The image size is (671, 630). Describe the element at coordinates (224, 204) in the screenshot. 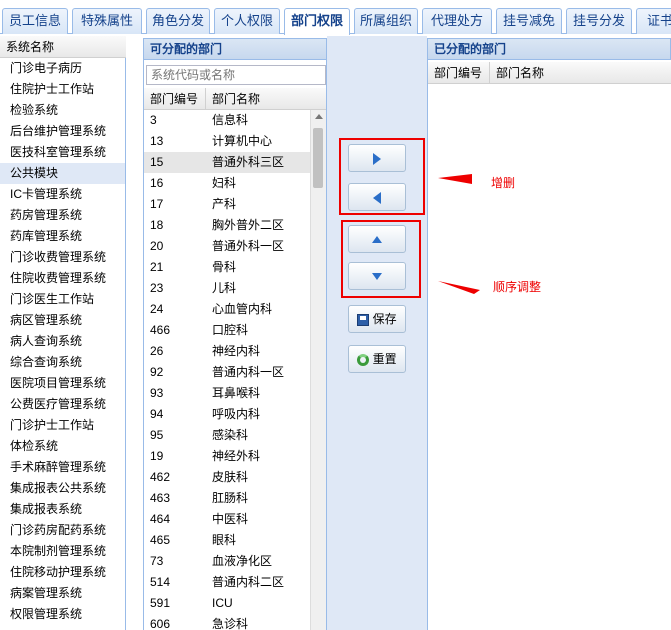

I see `dept-name: 产科` at that location.